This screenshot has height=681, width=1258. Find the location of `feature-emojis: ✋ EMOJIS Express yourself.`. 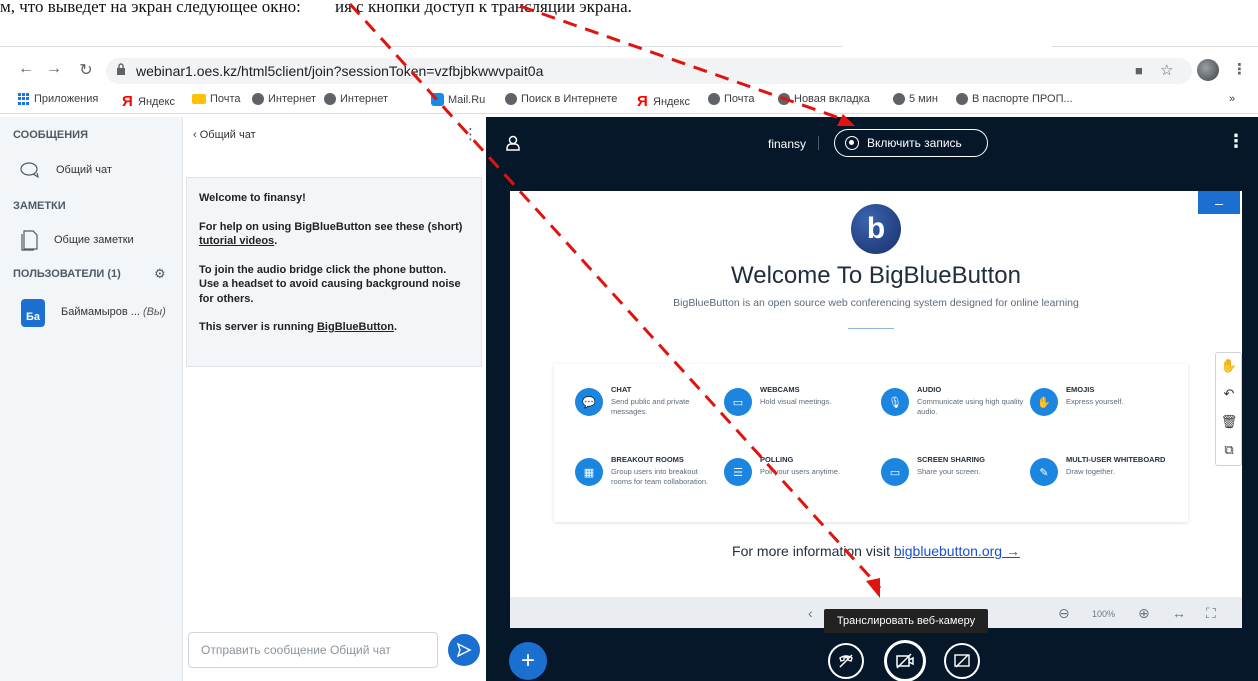

feature-emojis: ✋ EMOJIS Express yourself. is located at coordinates (1105, 400).